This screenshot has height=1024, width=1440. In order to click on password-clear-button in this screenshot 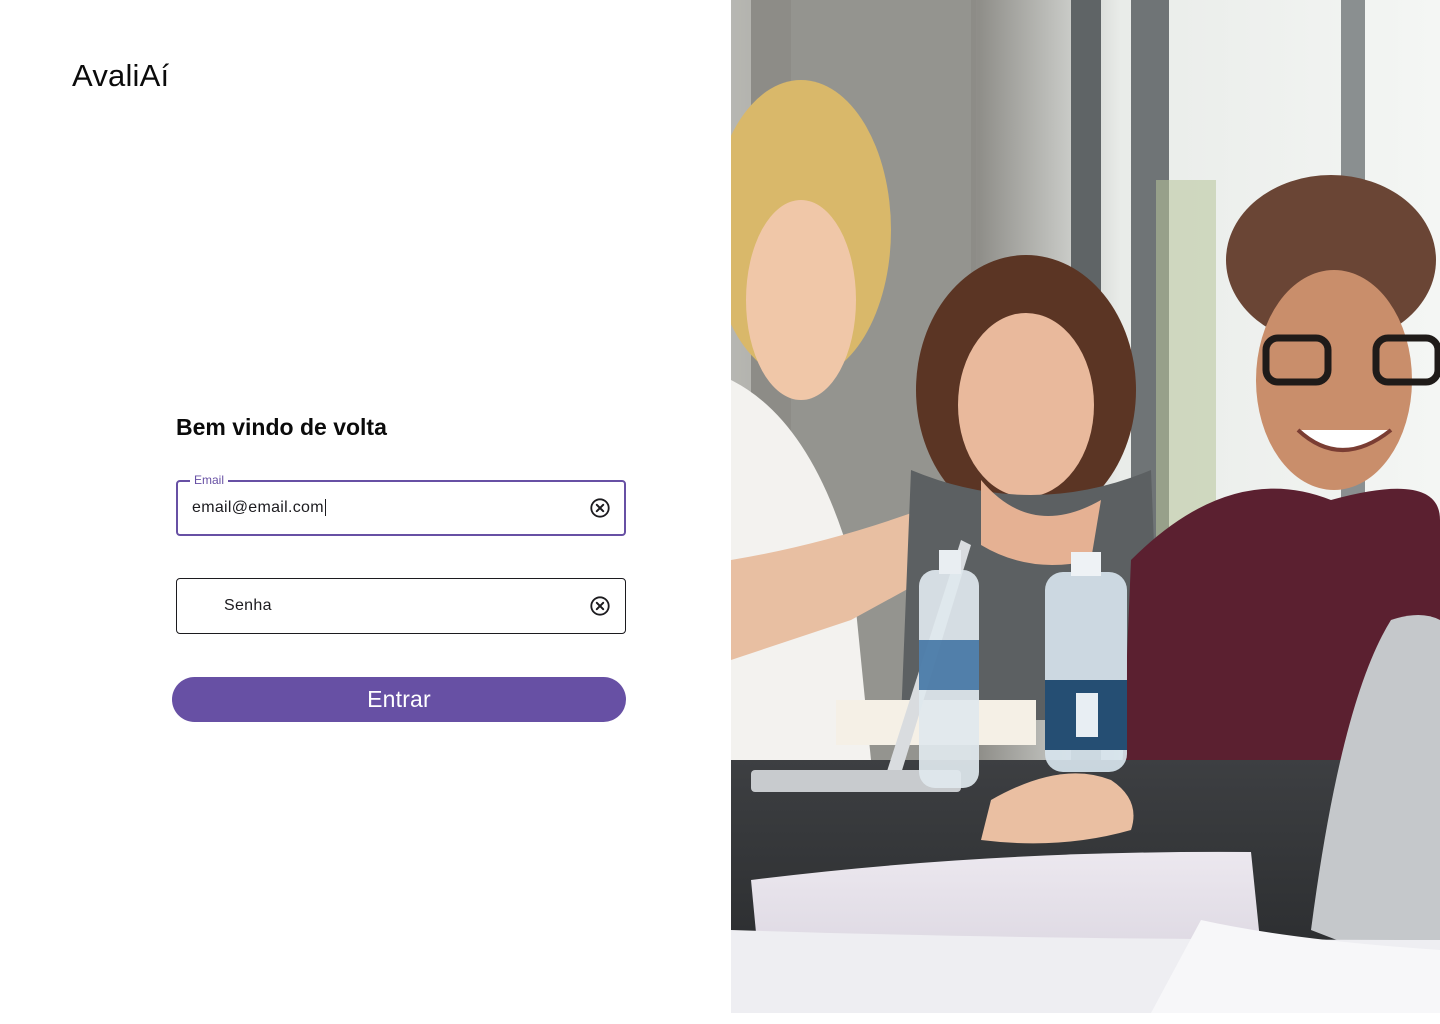, I will do `click(600, 606)`.